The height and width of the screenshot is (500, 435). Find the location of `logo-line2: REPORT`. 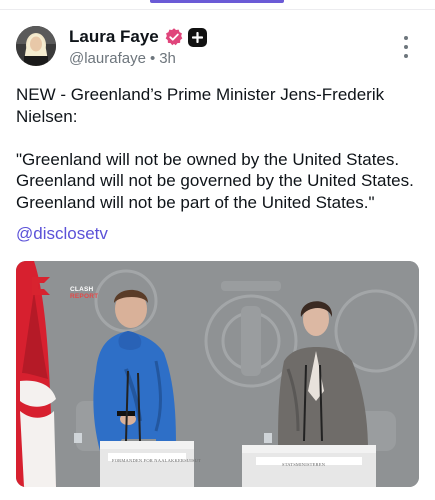

logo-line2: REPORT is located at coordinates (84, 296).